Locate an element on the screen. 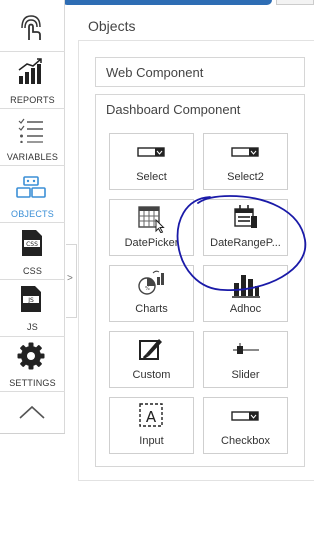 The height and width of the screenshot is (547, 320). bar-chart-icon is located at coordinates (30, 71).